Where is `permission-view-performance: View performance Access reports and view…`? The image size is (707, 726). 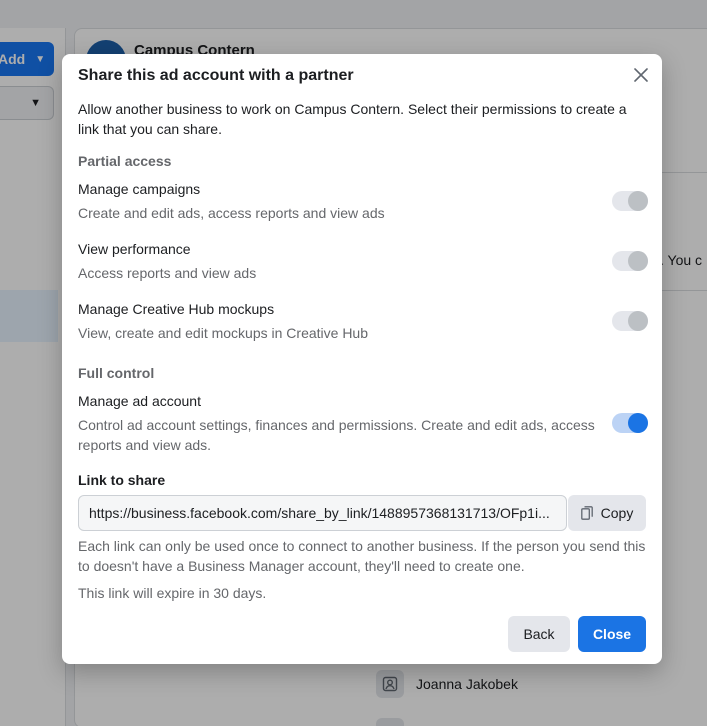
permission-view-performance: View performance Access reports and view… is located at coordinates (363, 261).